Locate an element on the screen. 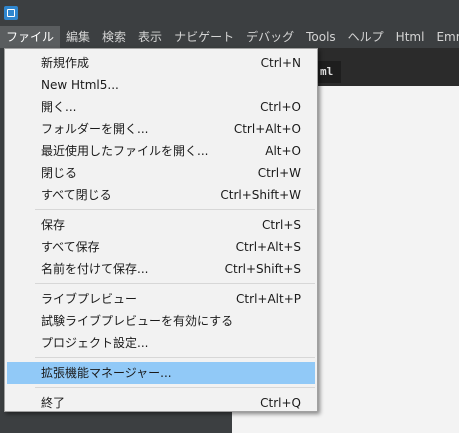 This screenshot has width=459, height=433. menu-navigate: ナビゲート is located at coordinates (204, 37).